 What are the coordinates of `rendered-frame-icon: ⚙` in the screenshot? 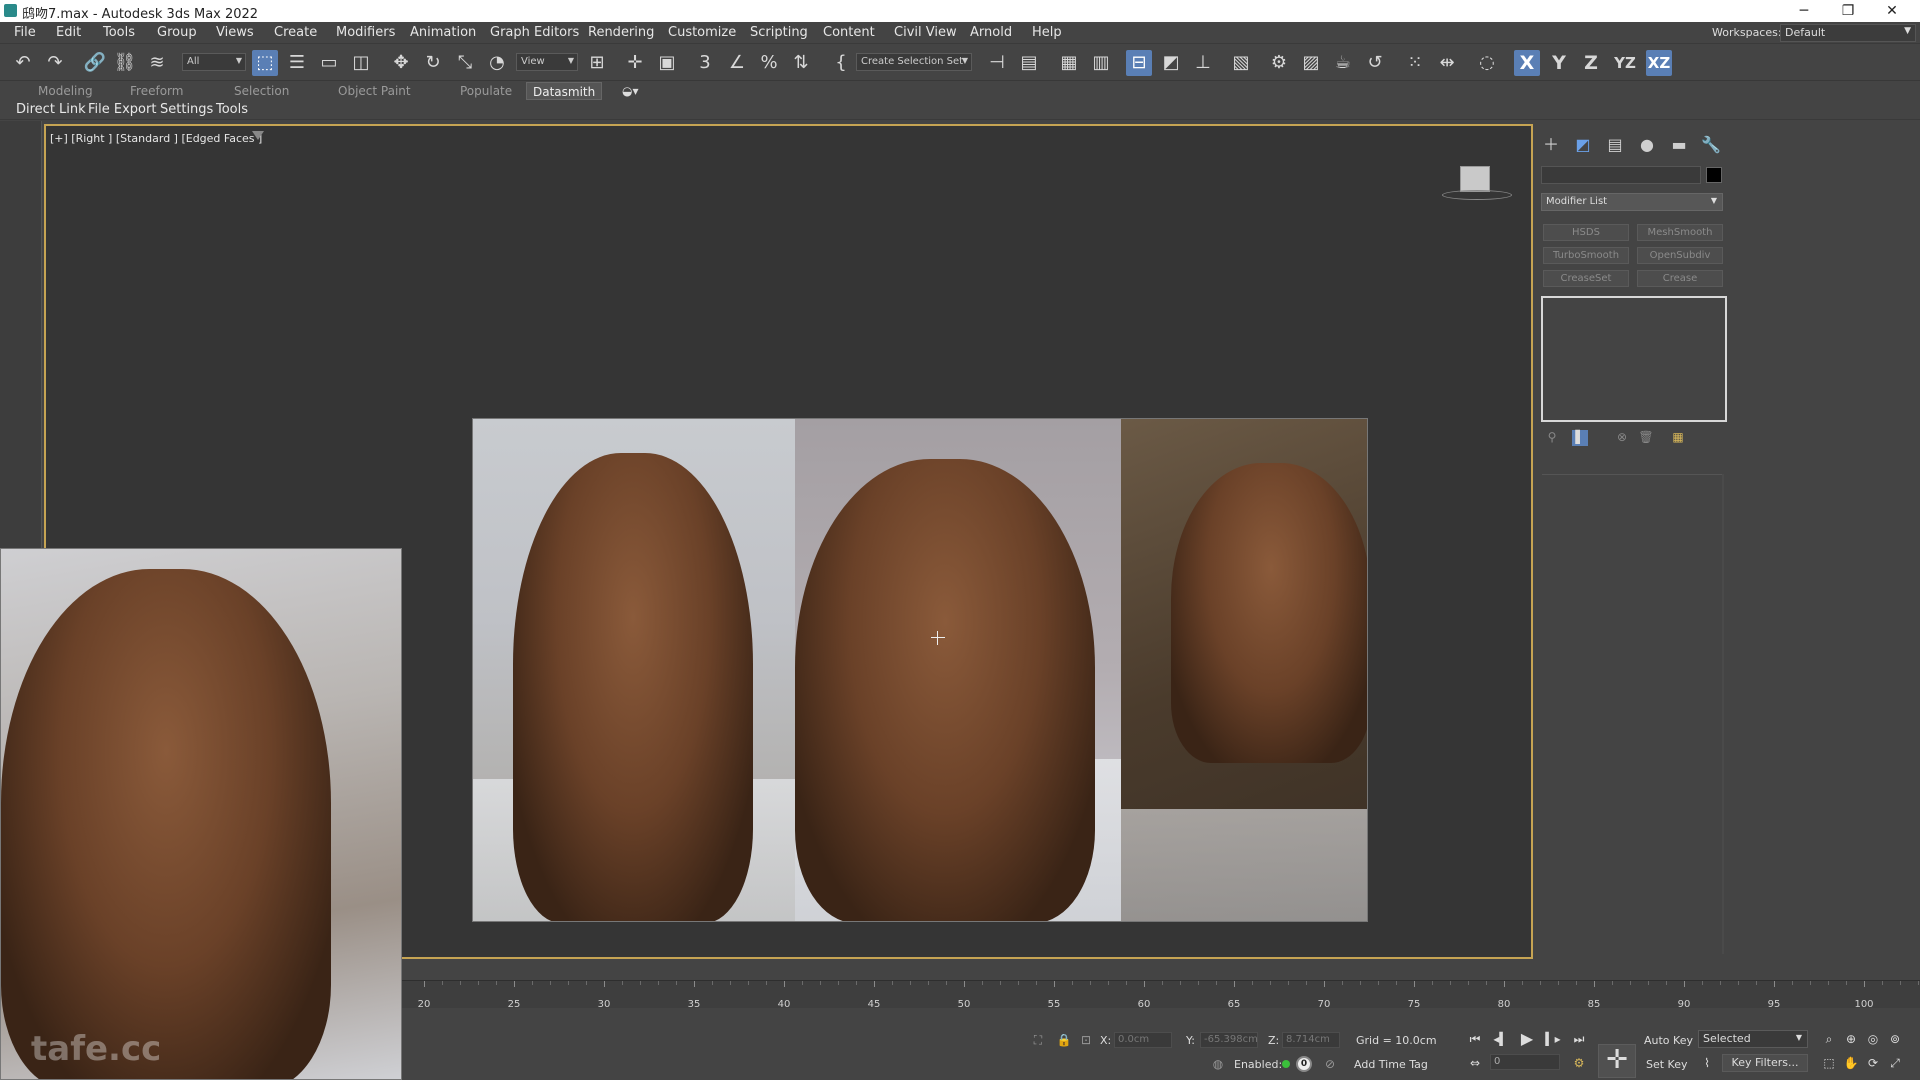 It's located at (1279, 63).